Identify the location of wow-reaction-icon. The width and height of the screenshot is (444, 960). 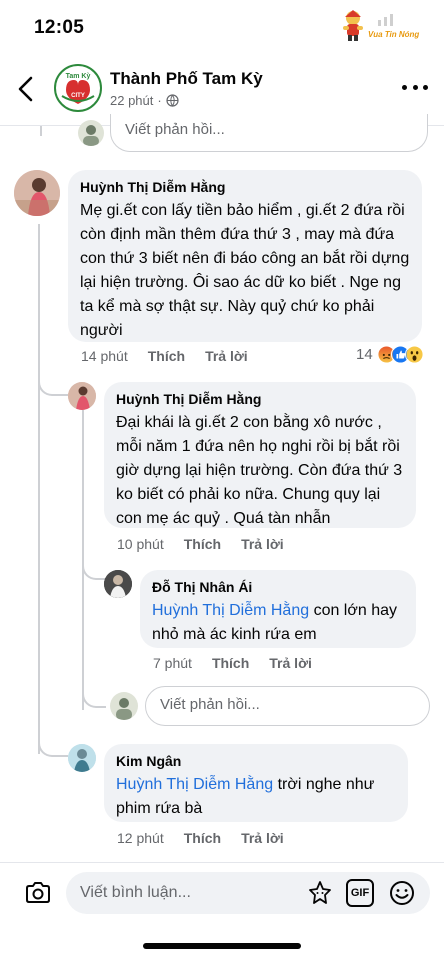
(414, 354).